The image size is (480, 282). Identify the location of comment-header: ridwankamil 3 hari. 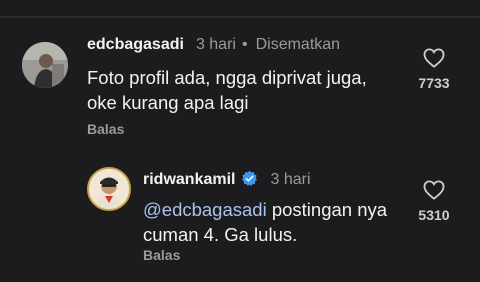
(227, 178).